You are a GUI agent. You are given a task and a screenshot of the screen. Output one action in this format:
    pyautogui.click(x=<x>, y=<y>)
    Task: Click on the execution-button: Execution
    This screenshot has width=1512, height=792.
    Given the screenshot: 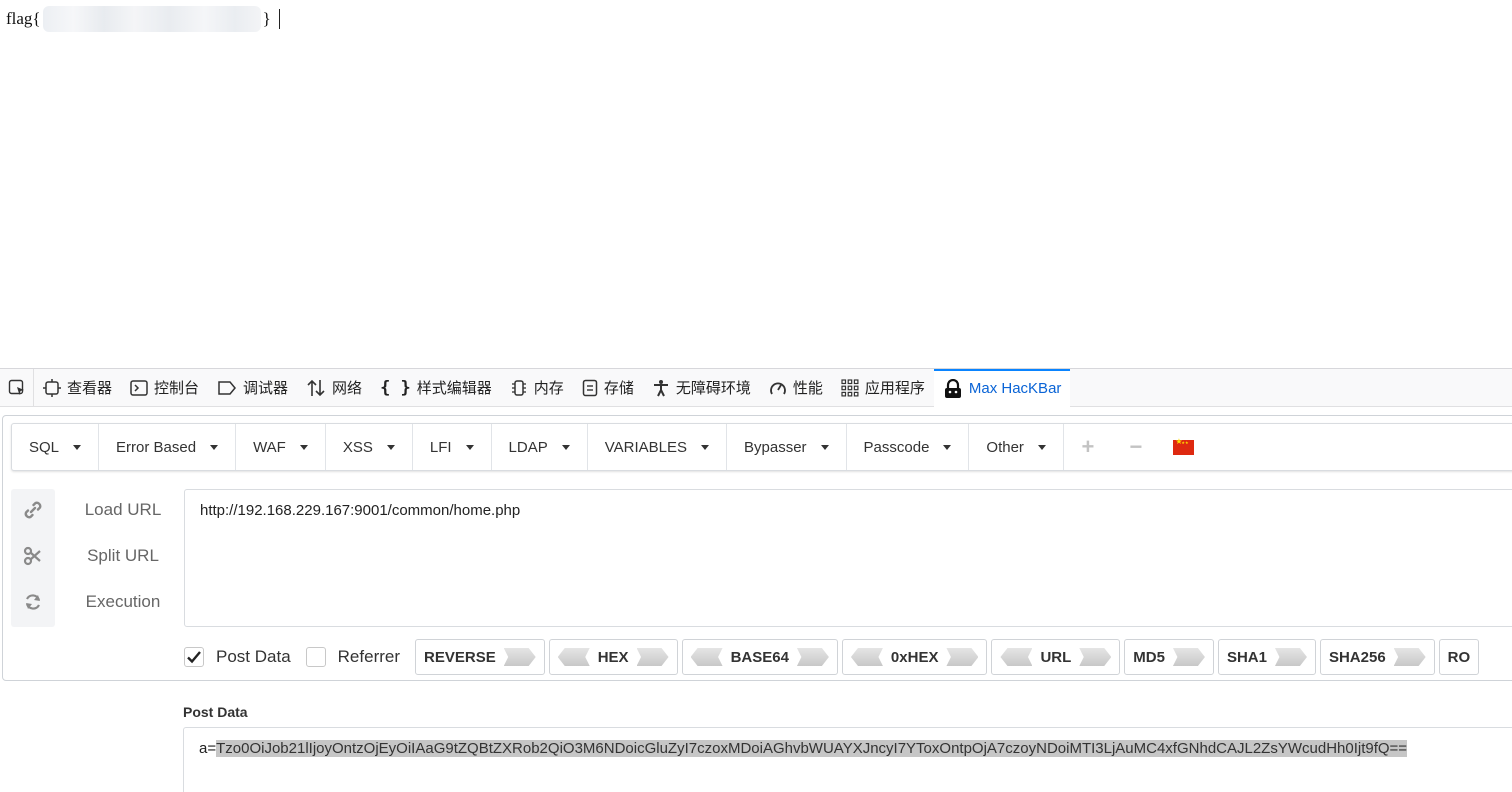 What is the action you would take?
    pyautogui.click(x=123, y=602)
    